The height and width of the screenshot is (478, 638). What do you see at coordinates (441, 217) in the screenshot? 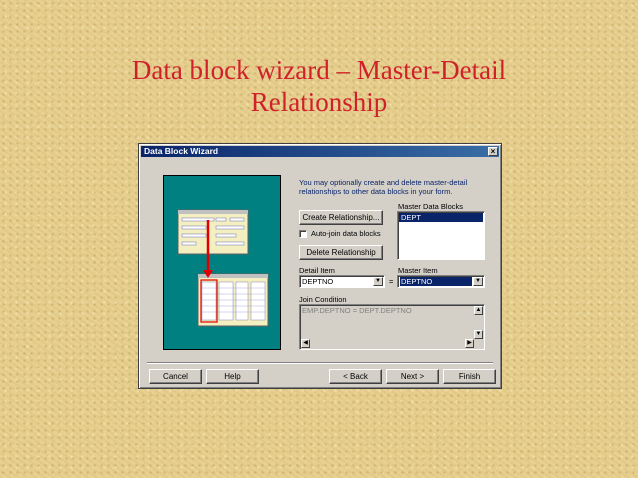
I see `master-data-block-item: DEPT` at bounding box center [441, 217].